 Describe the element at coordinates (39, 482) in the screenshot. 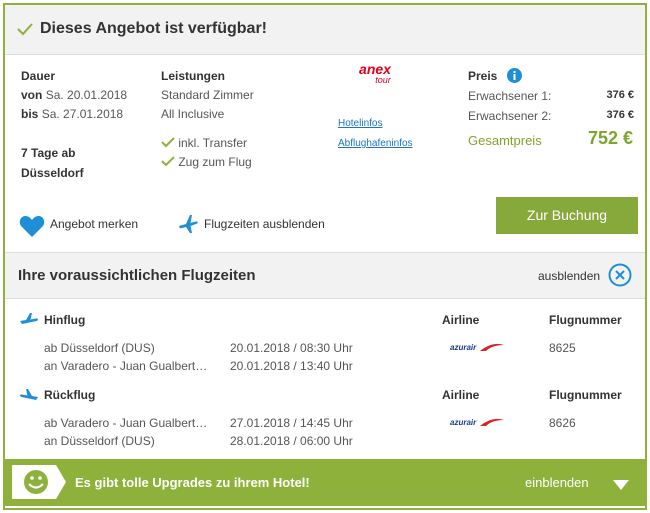

I see `smiley-tag-icon` at that location.